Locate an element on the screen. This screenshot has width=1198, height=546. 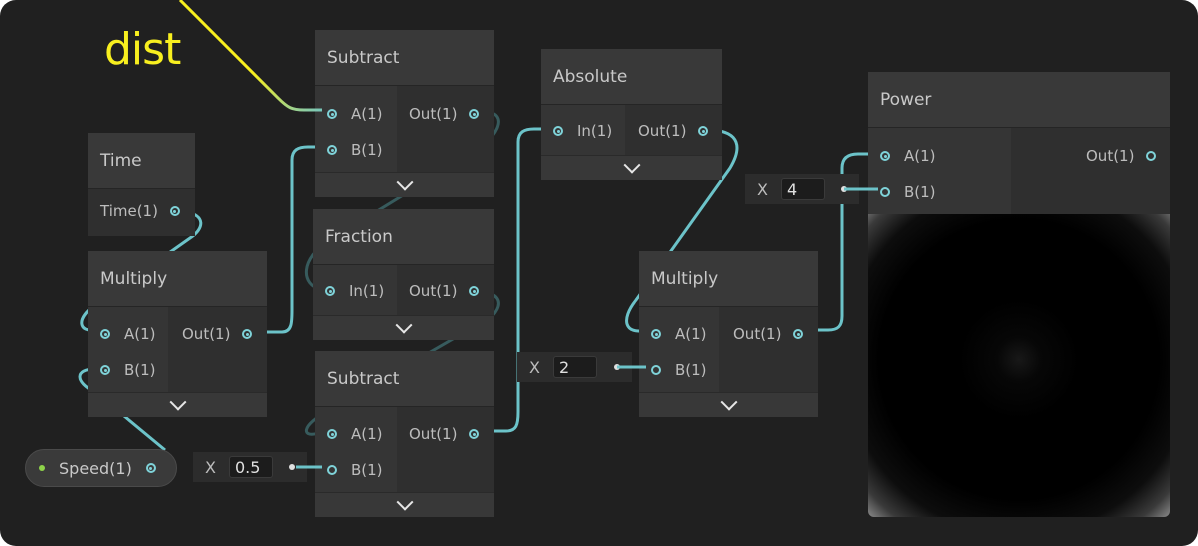
node-fraction: Fraction In(1) Out(1) is located at coordinates (403, 274).